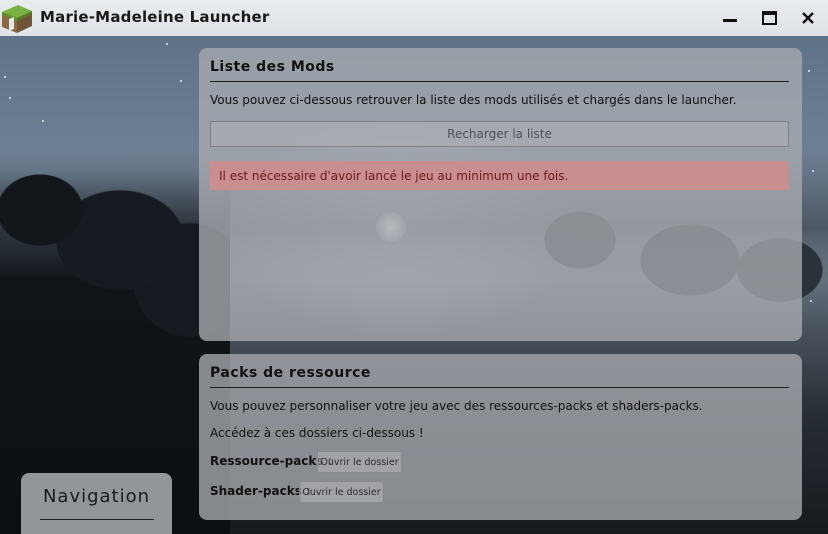 This screenshot has height=534, width=828. I want to click on maximize-button, so click(769, 18).